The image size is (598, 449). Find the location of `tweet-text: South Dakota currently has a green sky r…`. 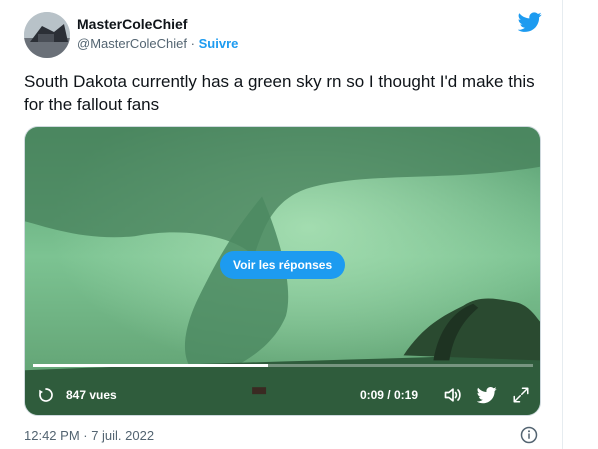

tweet-text: South Dakota currently has a green sky r… is located at coordinates (279, 93).